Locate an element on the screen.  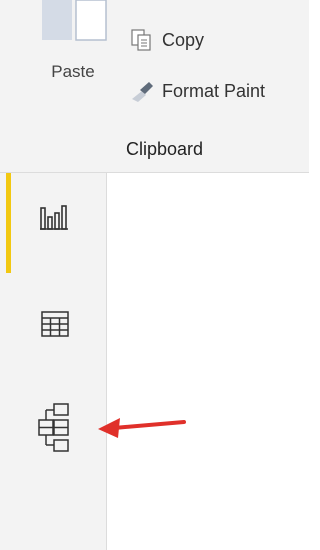
nav-report-view is located at coordinates (53, 223).